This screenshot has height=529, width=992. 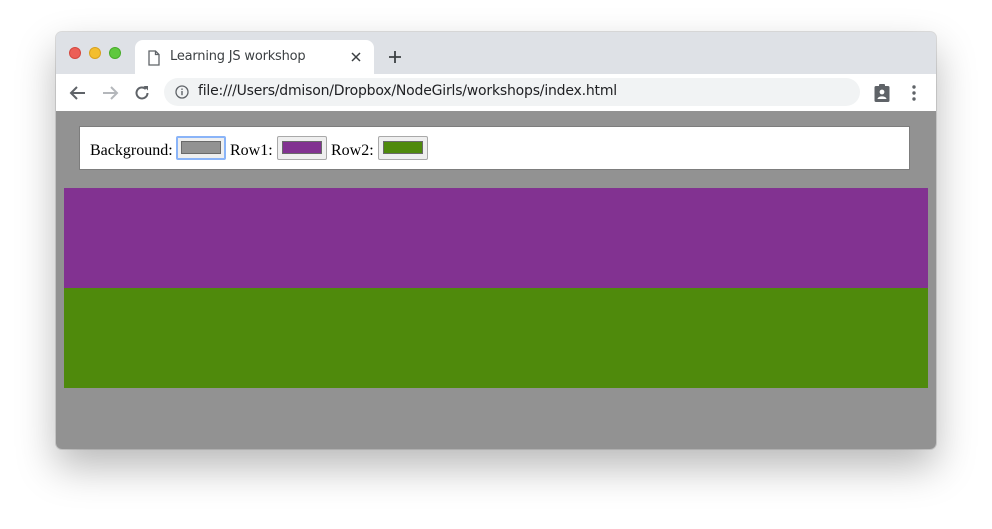 I want to click on document-icon, so click(x=154, y=58).